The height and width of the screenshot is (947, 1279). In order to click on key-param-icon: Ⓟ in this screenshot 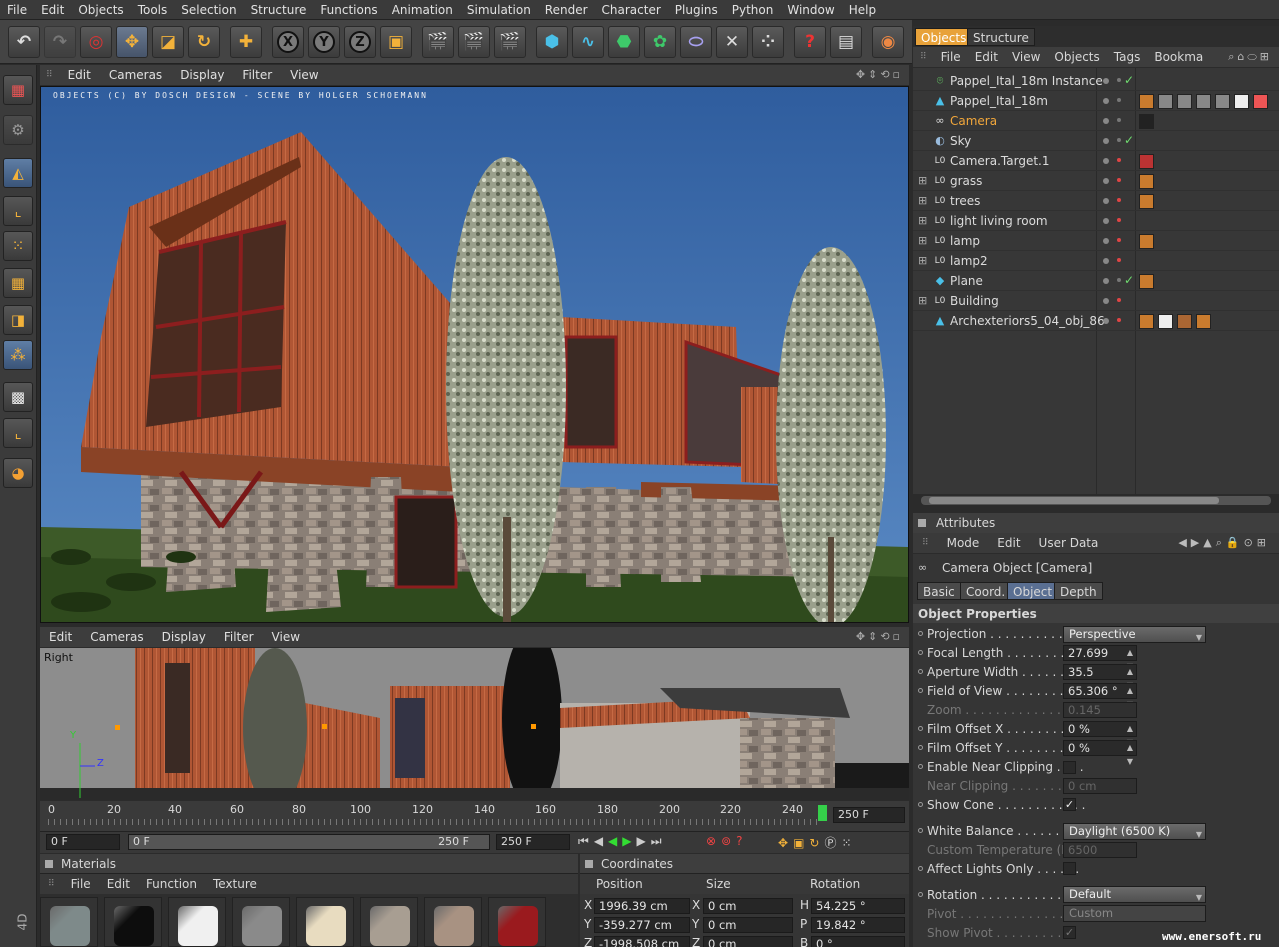, I will do `click(832, 843)`.